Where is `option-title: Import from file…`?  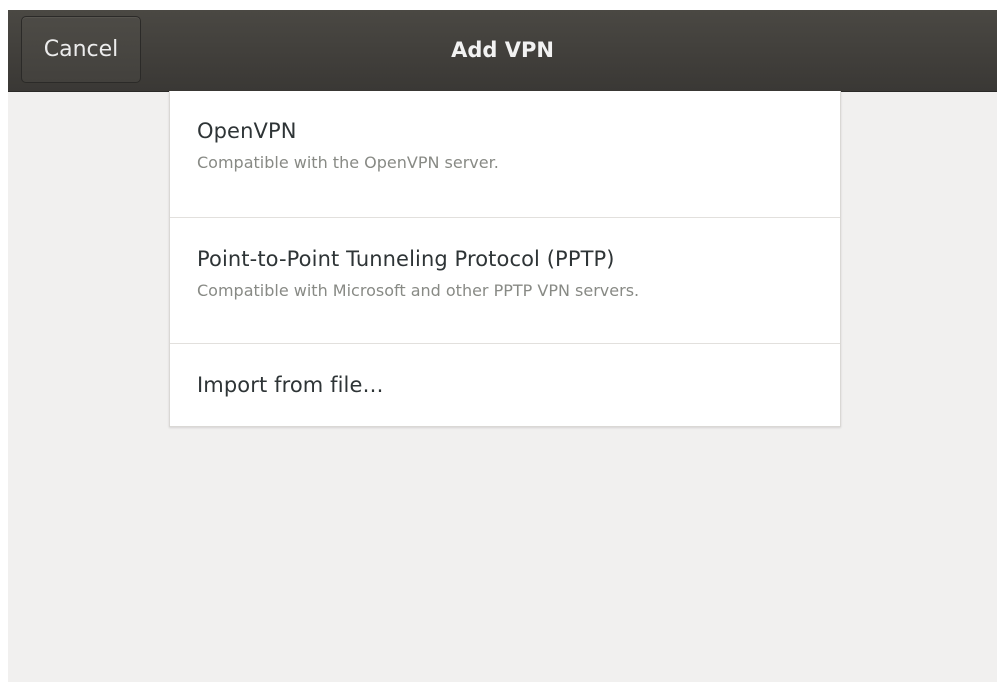
option-title: Import from file… is located at coordinates (290, 385).